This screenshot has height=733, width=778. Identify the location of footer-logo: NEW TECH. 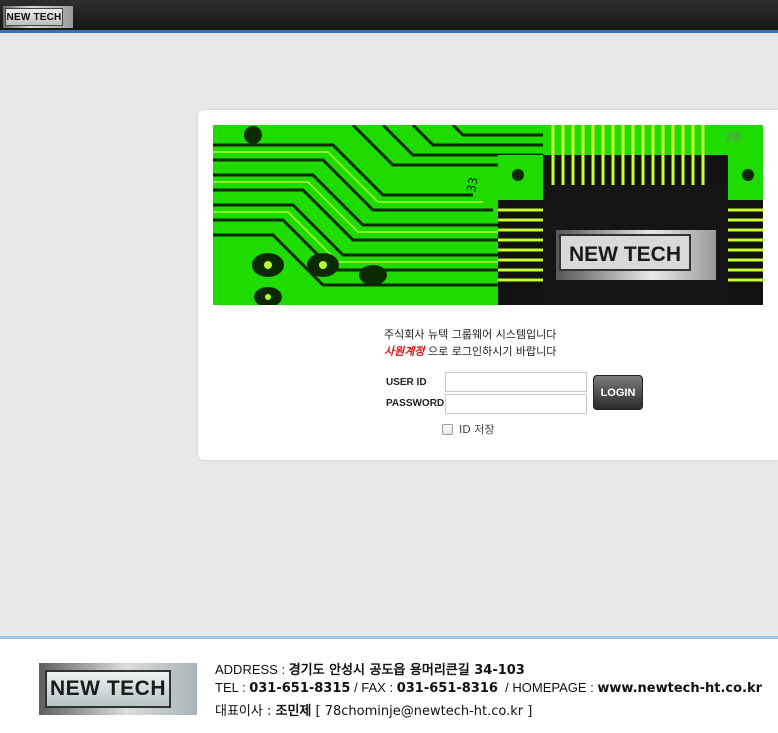
(118, 689).